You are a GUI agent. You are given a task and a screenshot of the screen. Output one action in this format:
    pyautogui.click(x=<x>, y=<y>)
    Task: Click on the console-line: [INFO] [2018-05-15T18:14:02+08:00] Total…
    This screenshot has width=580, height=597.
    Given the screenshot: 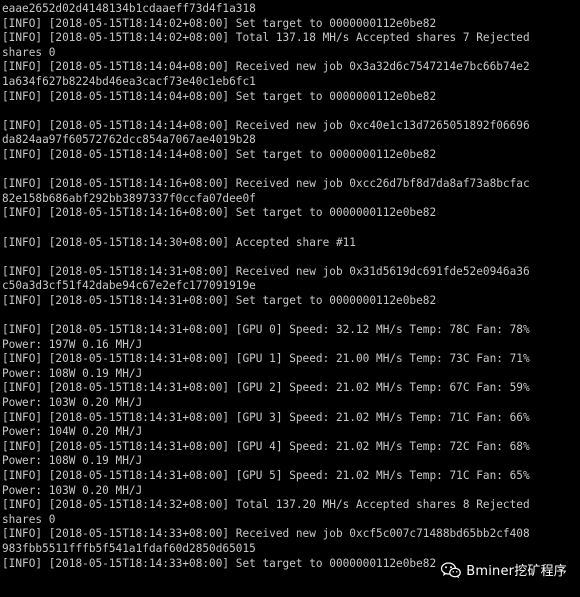 What is the action you would take?
    pyautogui.click(x=266, y=38)
    